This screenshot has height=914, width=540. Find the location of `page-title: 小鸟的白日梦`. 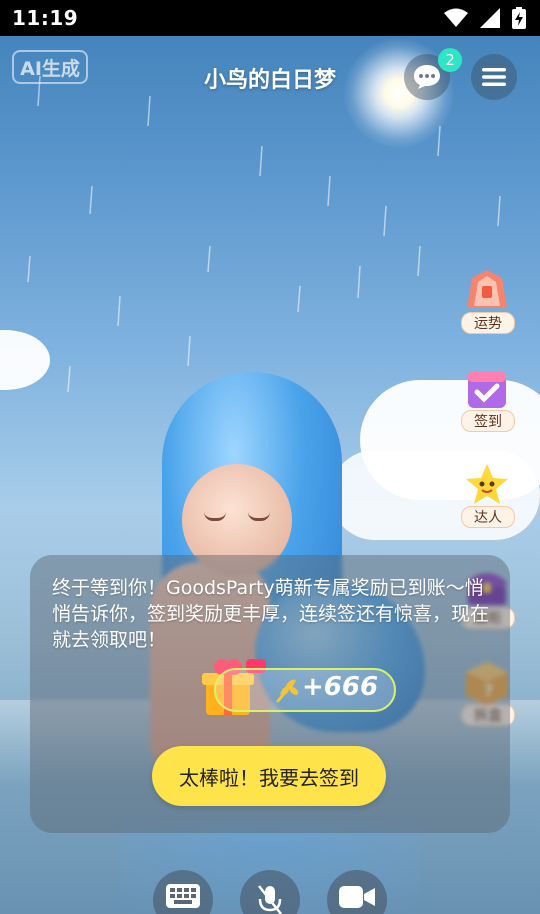

page-title: 小鸟的白日梦 is located at coordinates (269, 80).